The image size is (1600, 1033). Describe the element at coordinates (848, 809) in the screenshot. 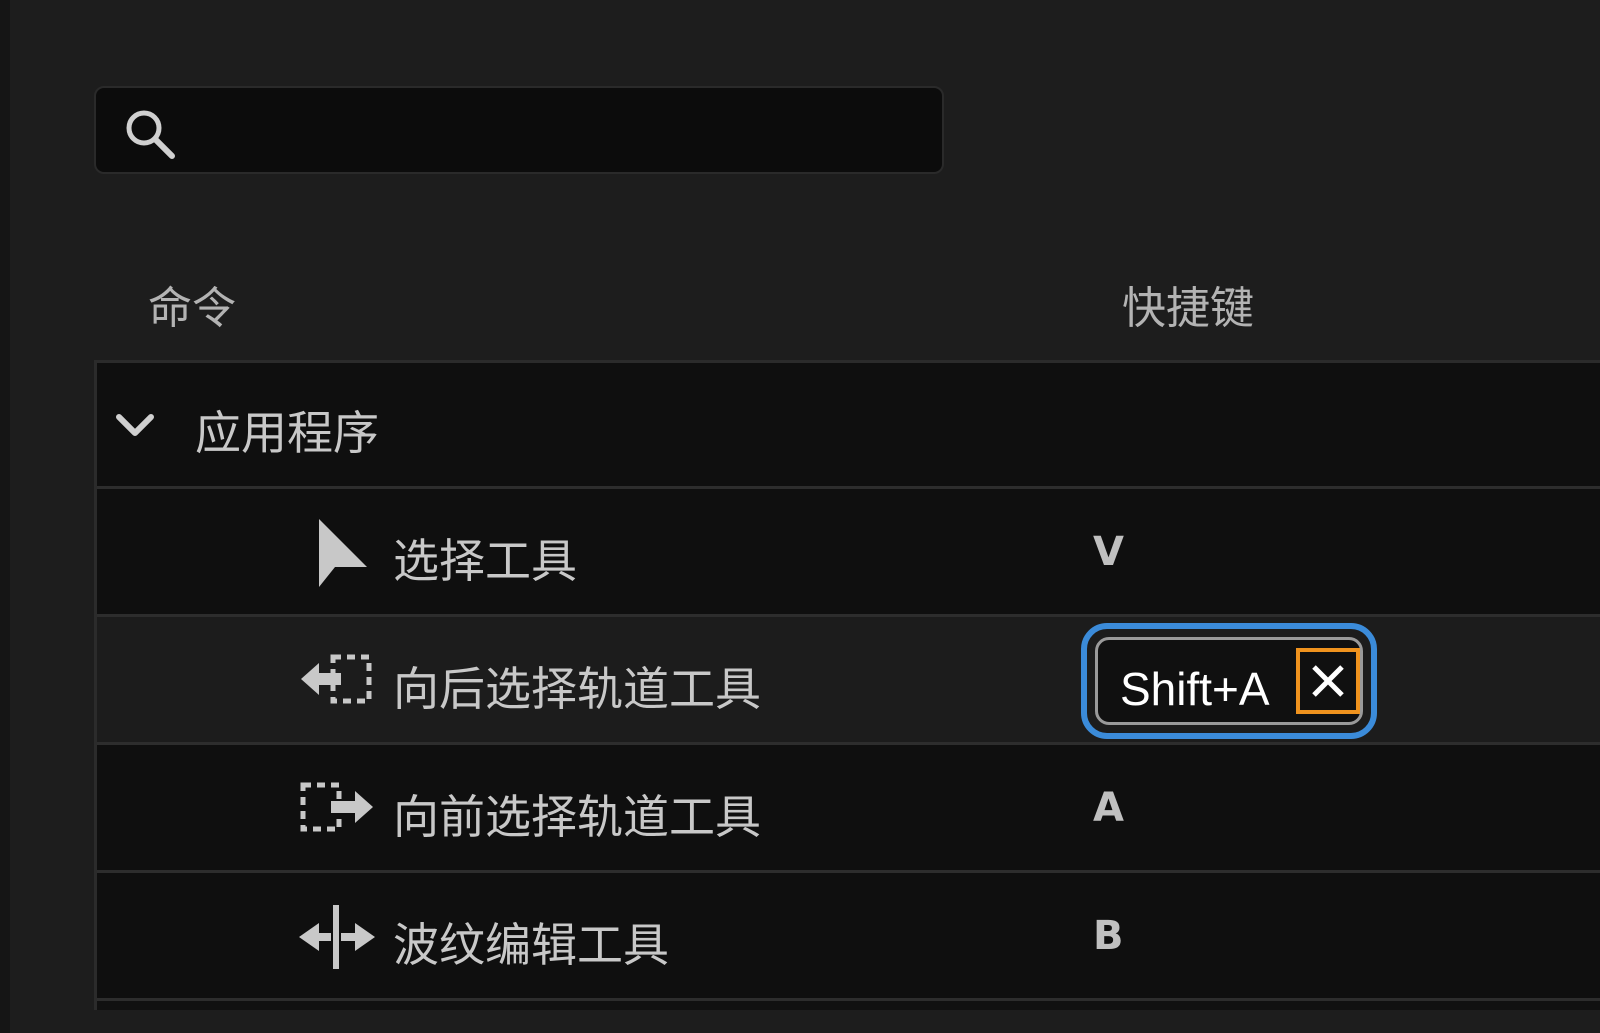

I see `table-row: 向前选择轨道工具 A` at that location.